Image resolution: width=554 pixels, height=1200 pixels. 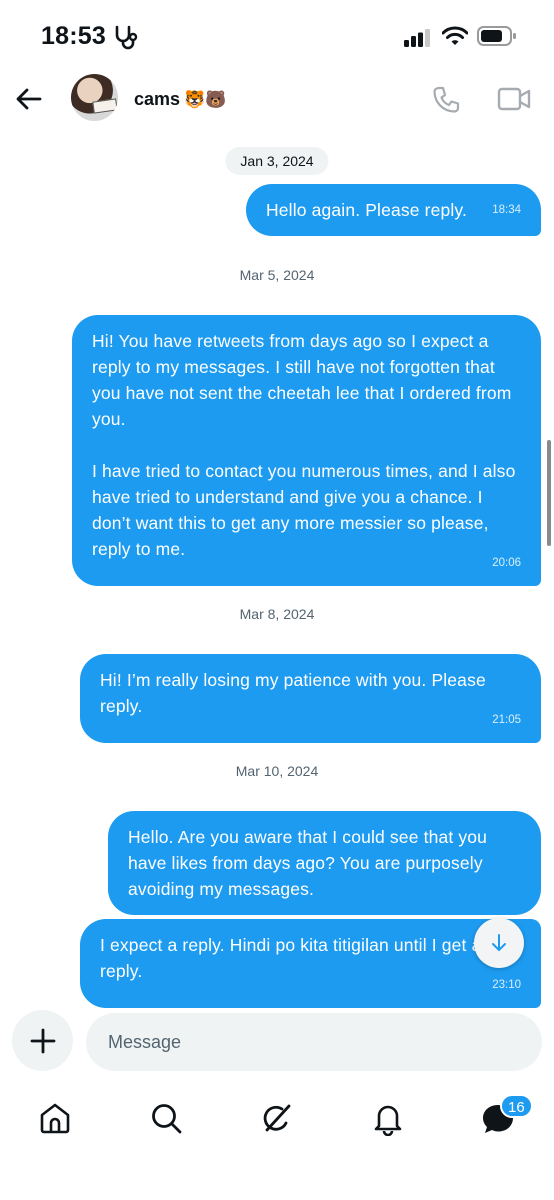 I want to click on status-bar: 18:53, so click(x=277, y=36).